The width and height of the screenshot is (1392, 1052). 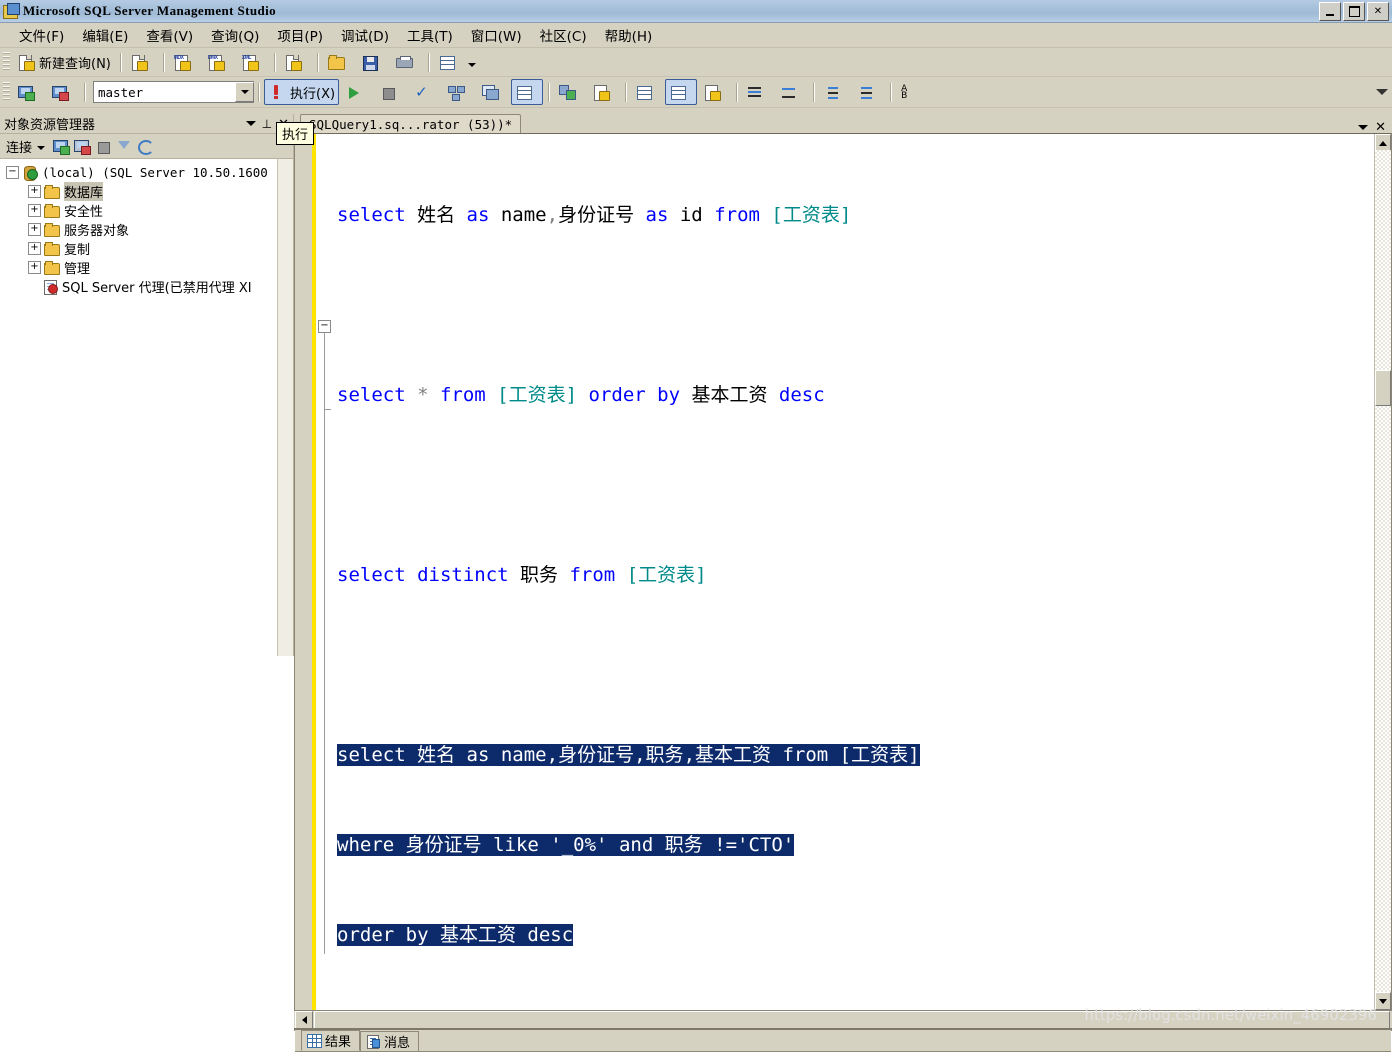 I want to click on menu-window: 窗口(W), so click(x=496, y=35).